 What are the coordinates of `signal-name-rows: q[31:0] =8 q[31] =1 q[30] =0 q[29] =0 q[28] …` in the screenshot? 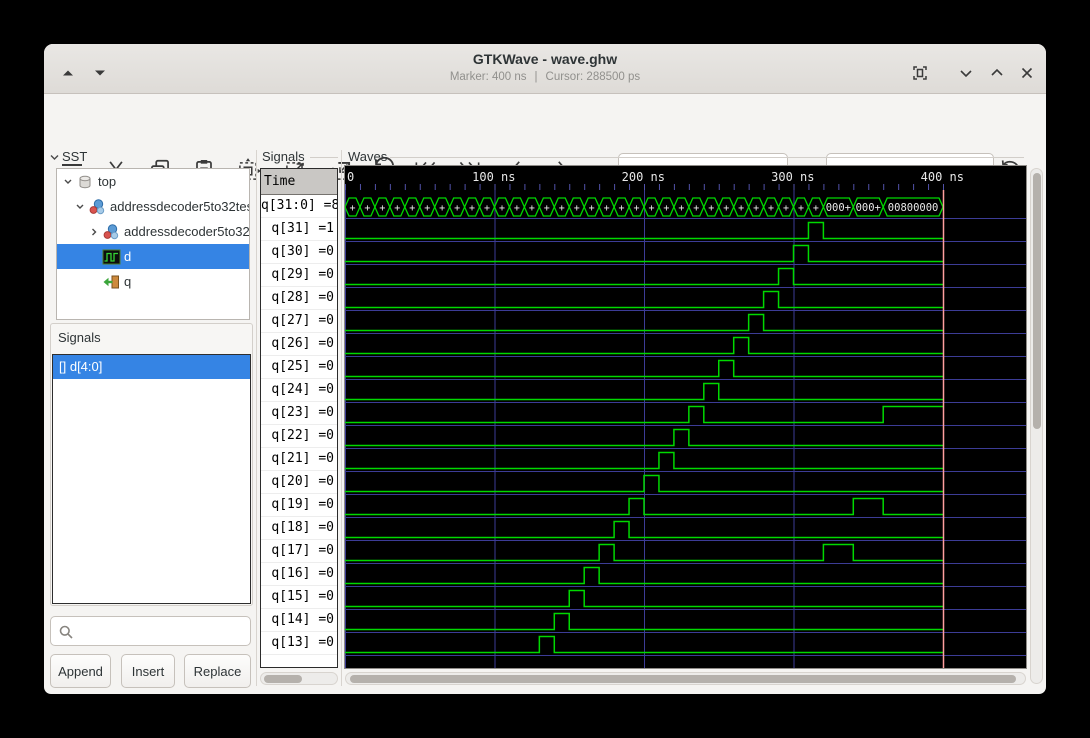 It's located at (299, 425).